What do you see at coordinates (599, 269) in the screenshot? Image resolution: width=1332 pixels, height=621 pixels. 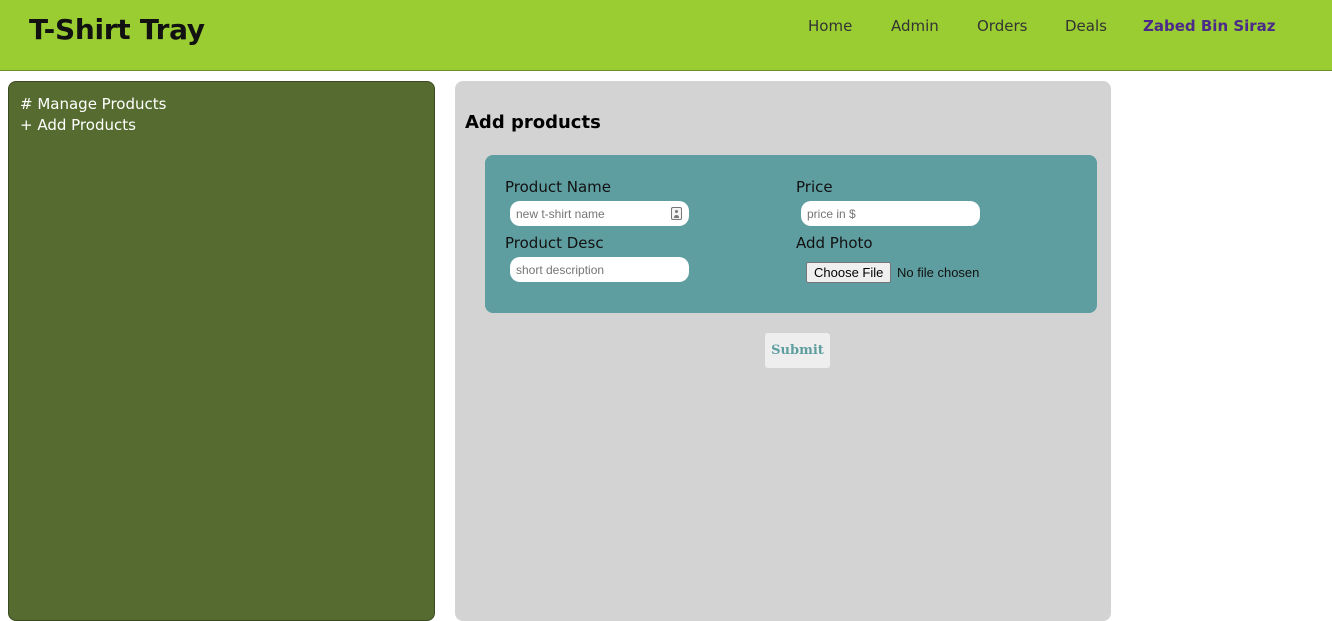 I see `product-desc-input` at bounding box center [599, 269].